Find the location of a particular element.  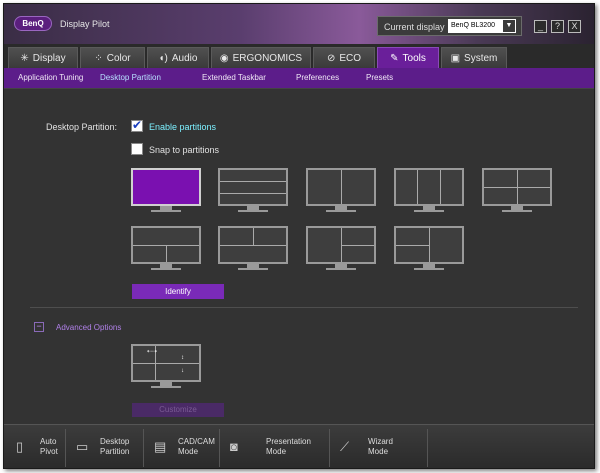

subtab-presets: Presets is located at coordinates (379, 77).